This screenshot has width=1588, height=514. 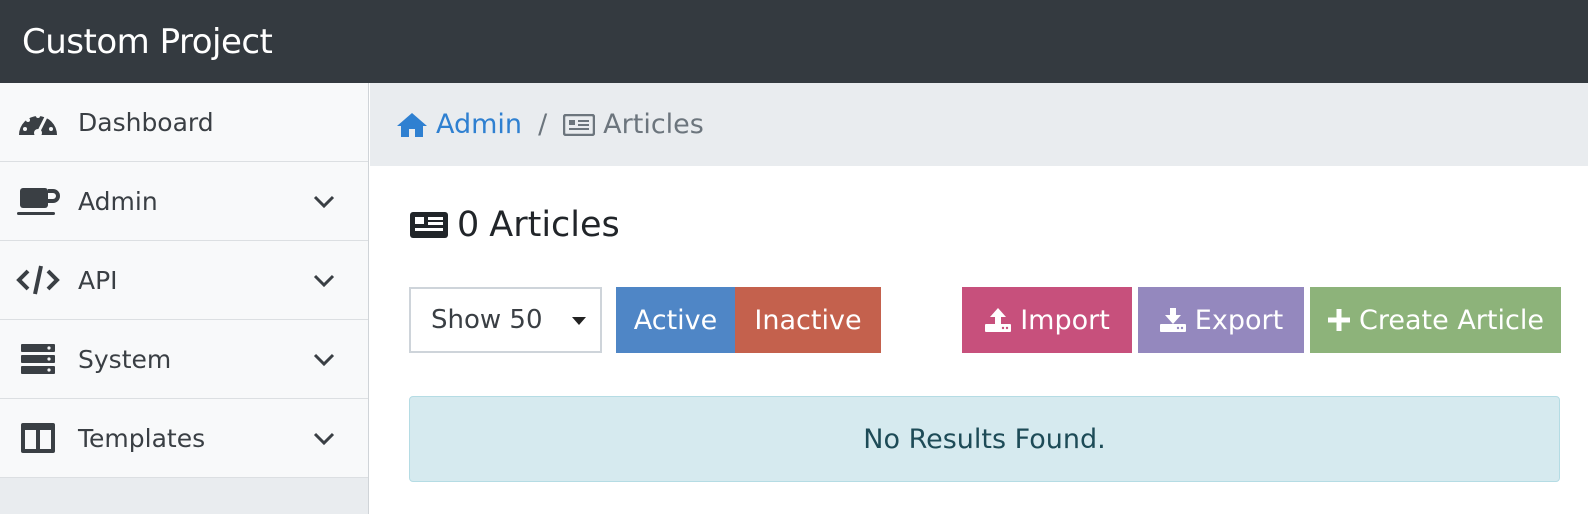 What do you see at coordinates (184, 280) in the screenshot?
I see `sidebar-item-api: API` at bounding box center [184, 280].